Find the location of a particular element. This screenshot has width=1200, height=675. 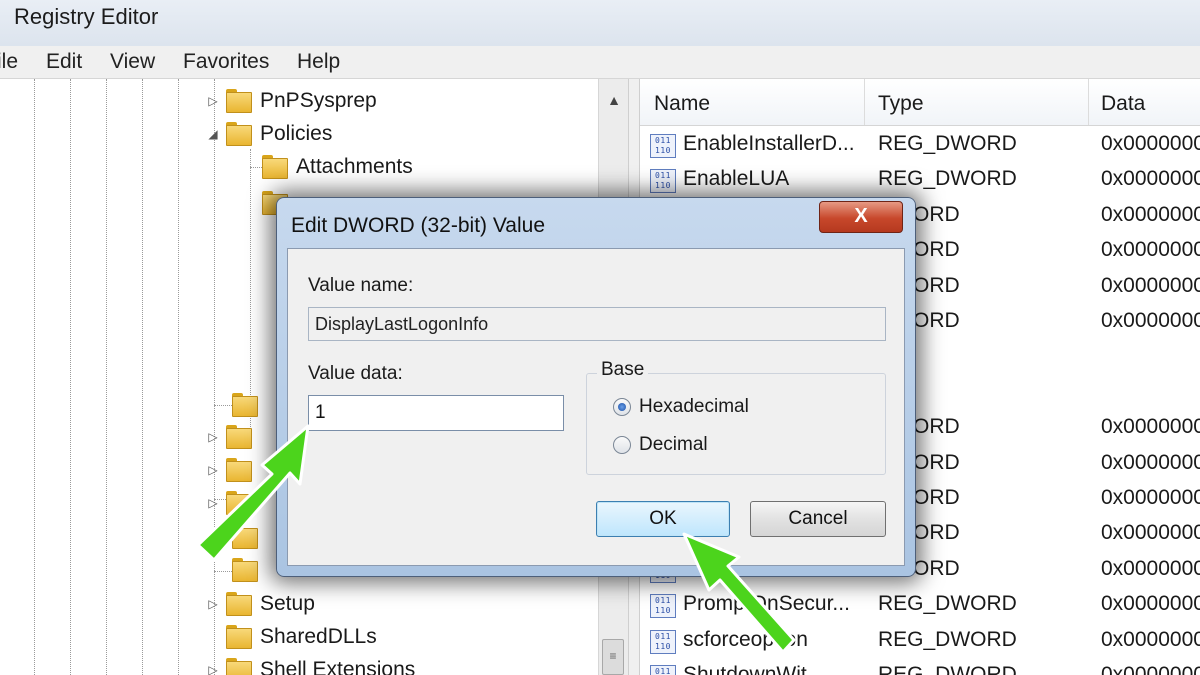

ok-button: OK is located at coordinates (663, 519).